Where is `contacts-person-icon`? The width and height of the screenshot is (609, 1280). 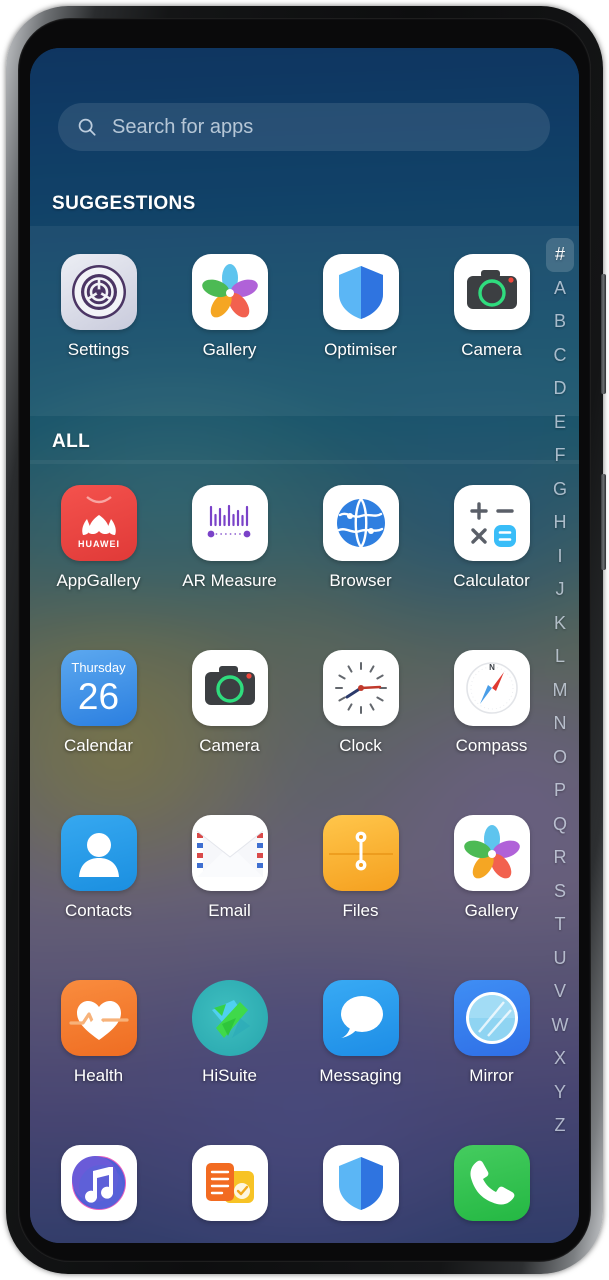 contacts-person-icon is located at coordinates (98, 853).